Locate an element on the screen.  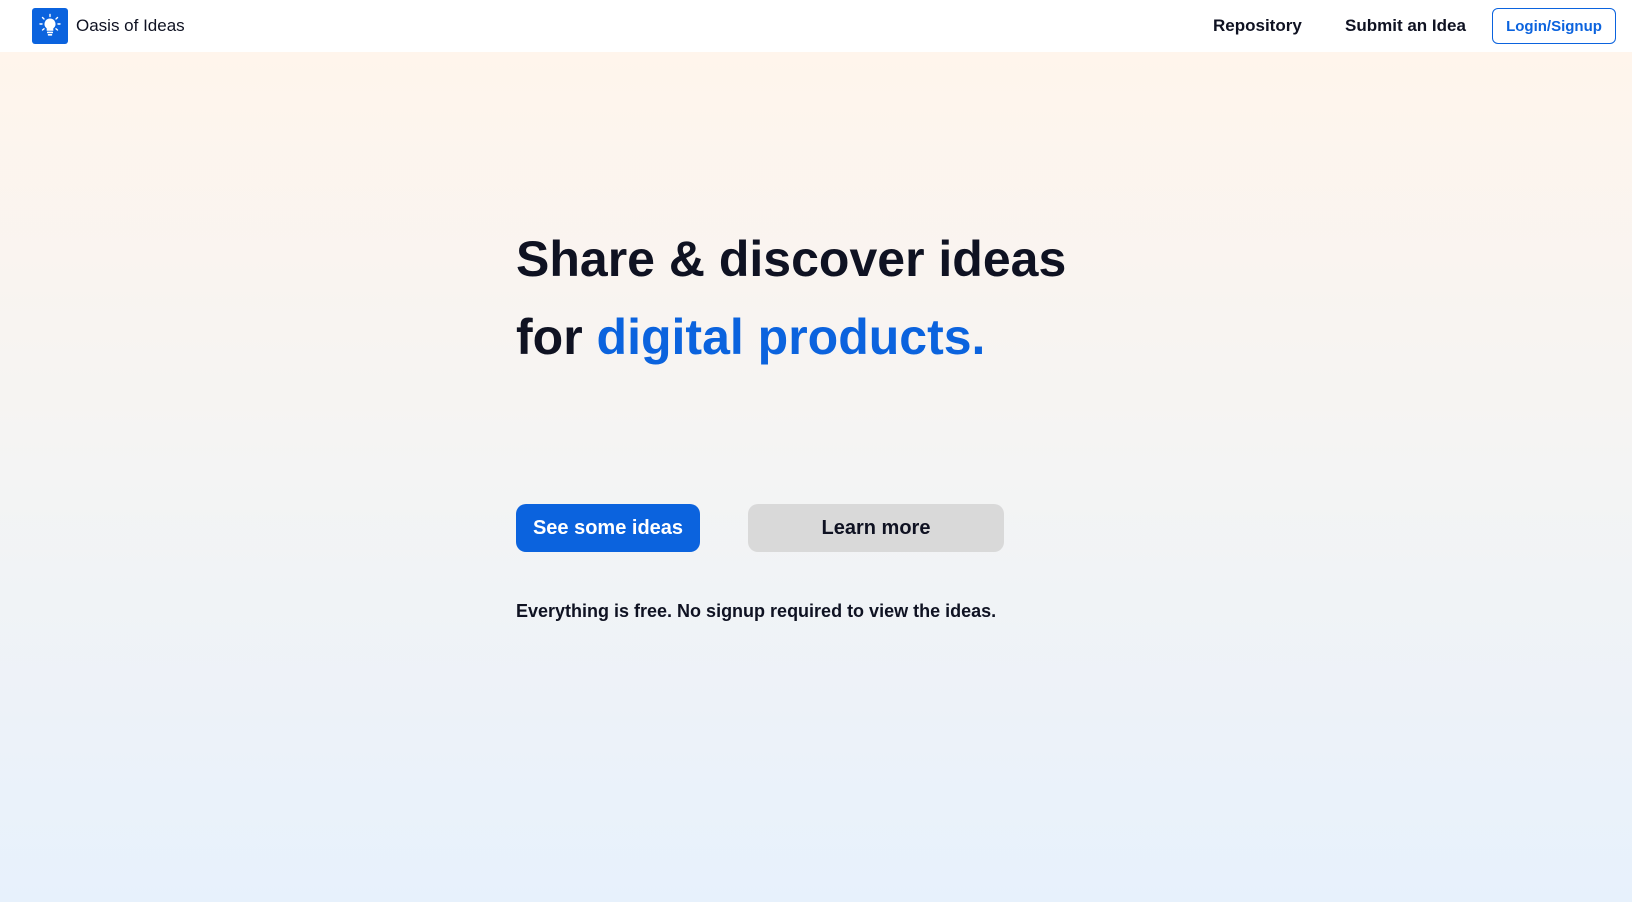
headline-line-1: Share & discover ideas is located at coordinates (791, 259).